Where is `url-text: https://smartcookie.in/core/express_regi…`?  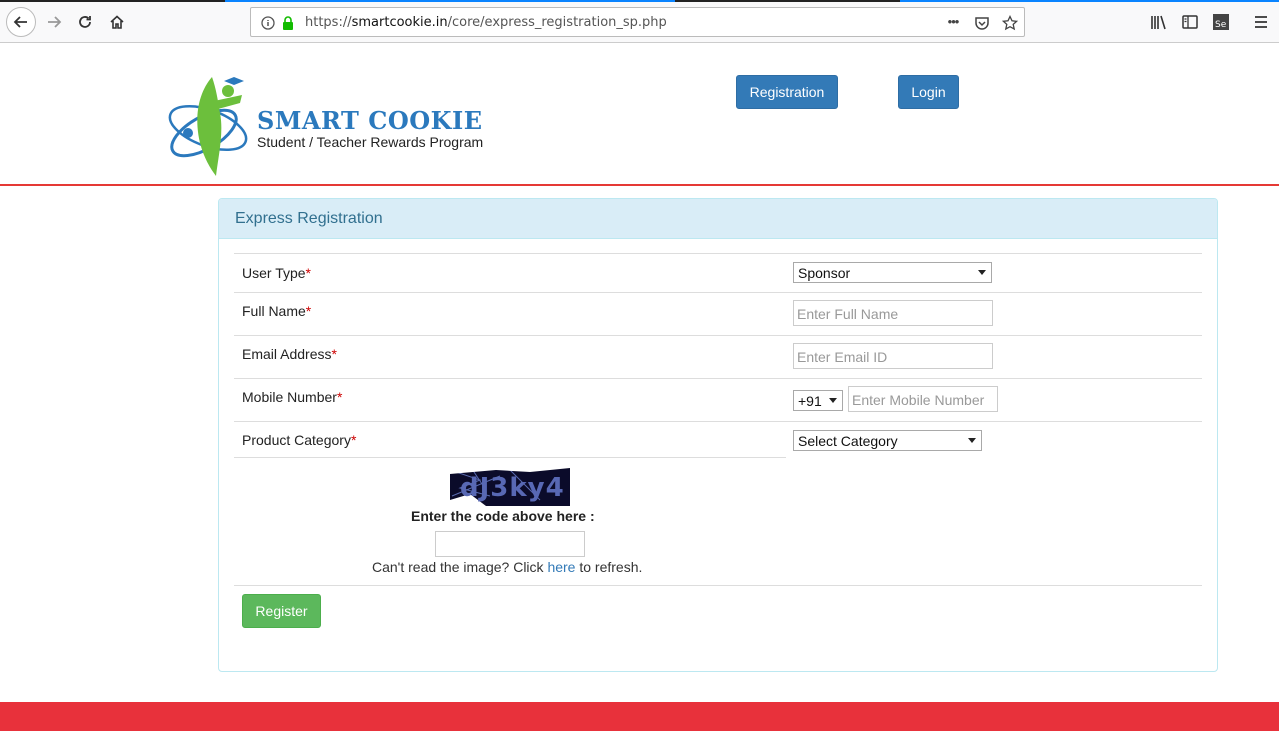 url-text: https://smartcookie.in/core/express_regi… is located at coordinates (486, 22).